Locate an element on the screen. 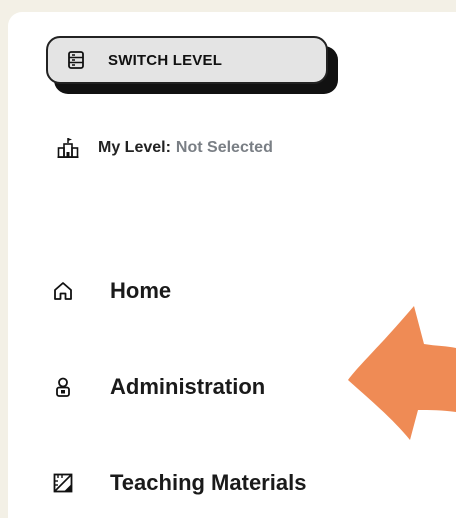 Image resolution: width=456 pixels, height=518 pixels. my-level-row: My Level: Not Selected is located at coordinates (164, 148).